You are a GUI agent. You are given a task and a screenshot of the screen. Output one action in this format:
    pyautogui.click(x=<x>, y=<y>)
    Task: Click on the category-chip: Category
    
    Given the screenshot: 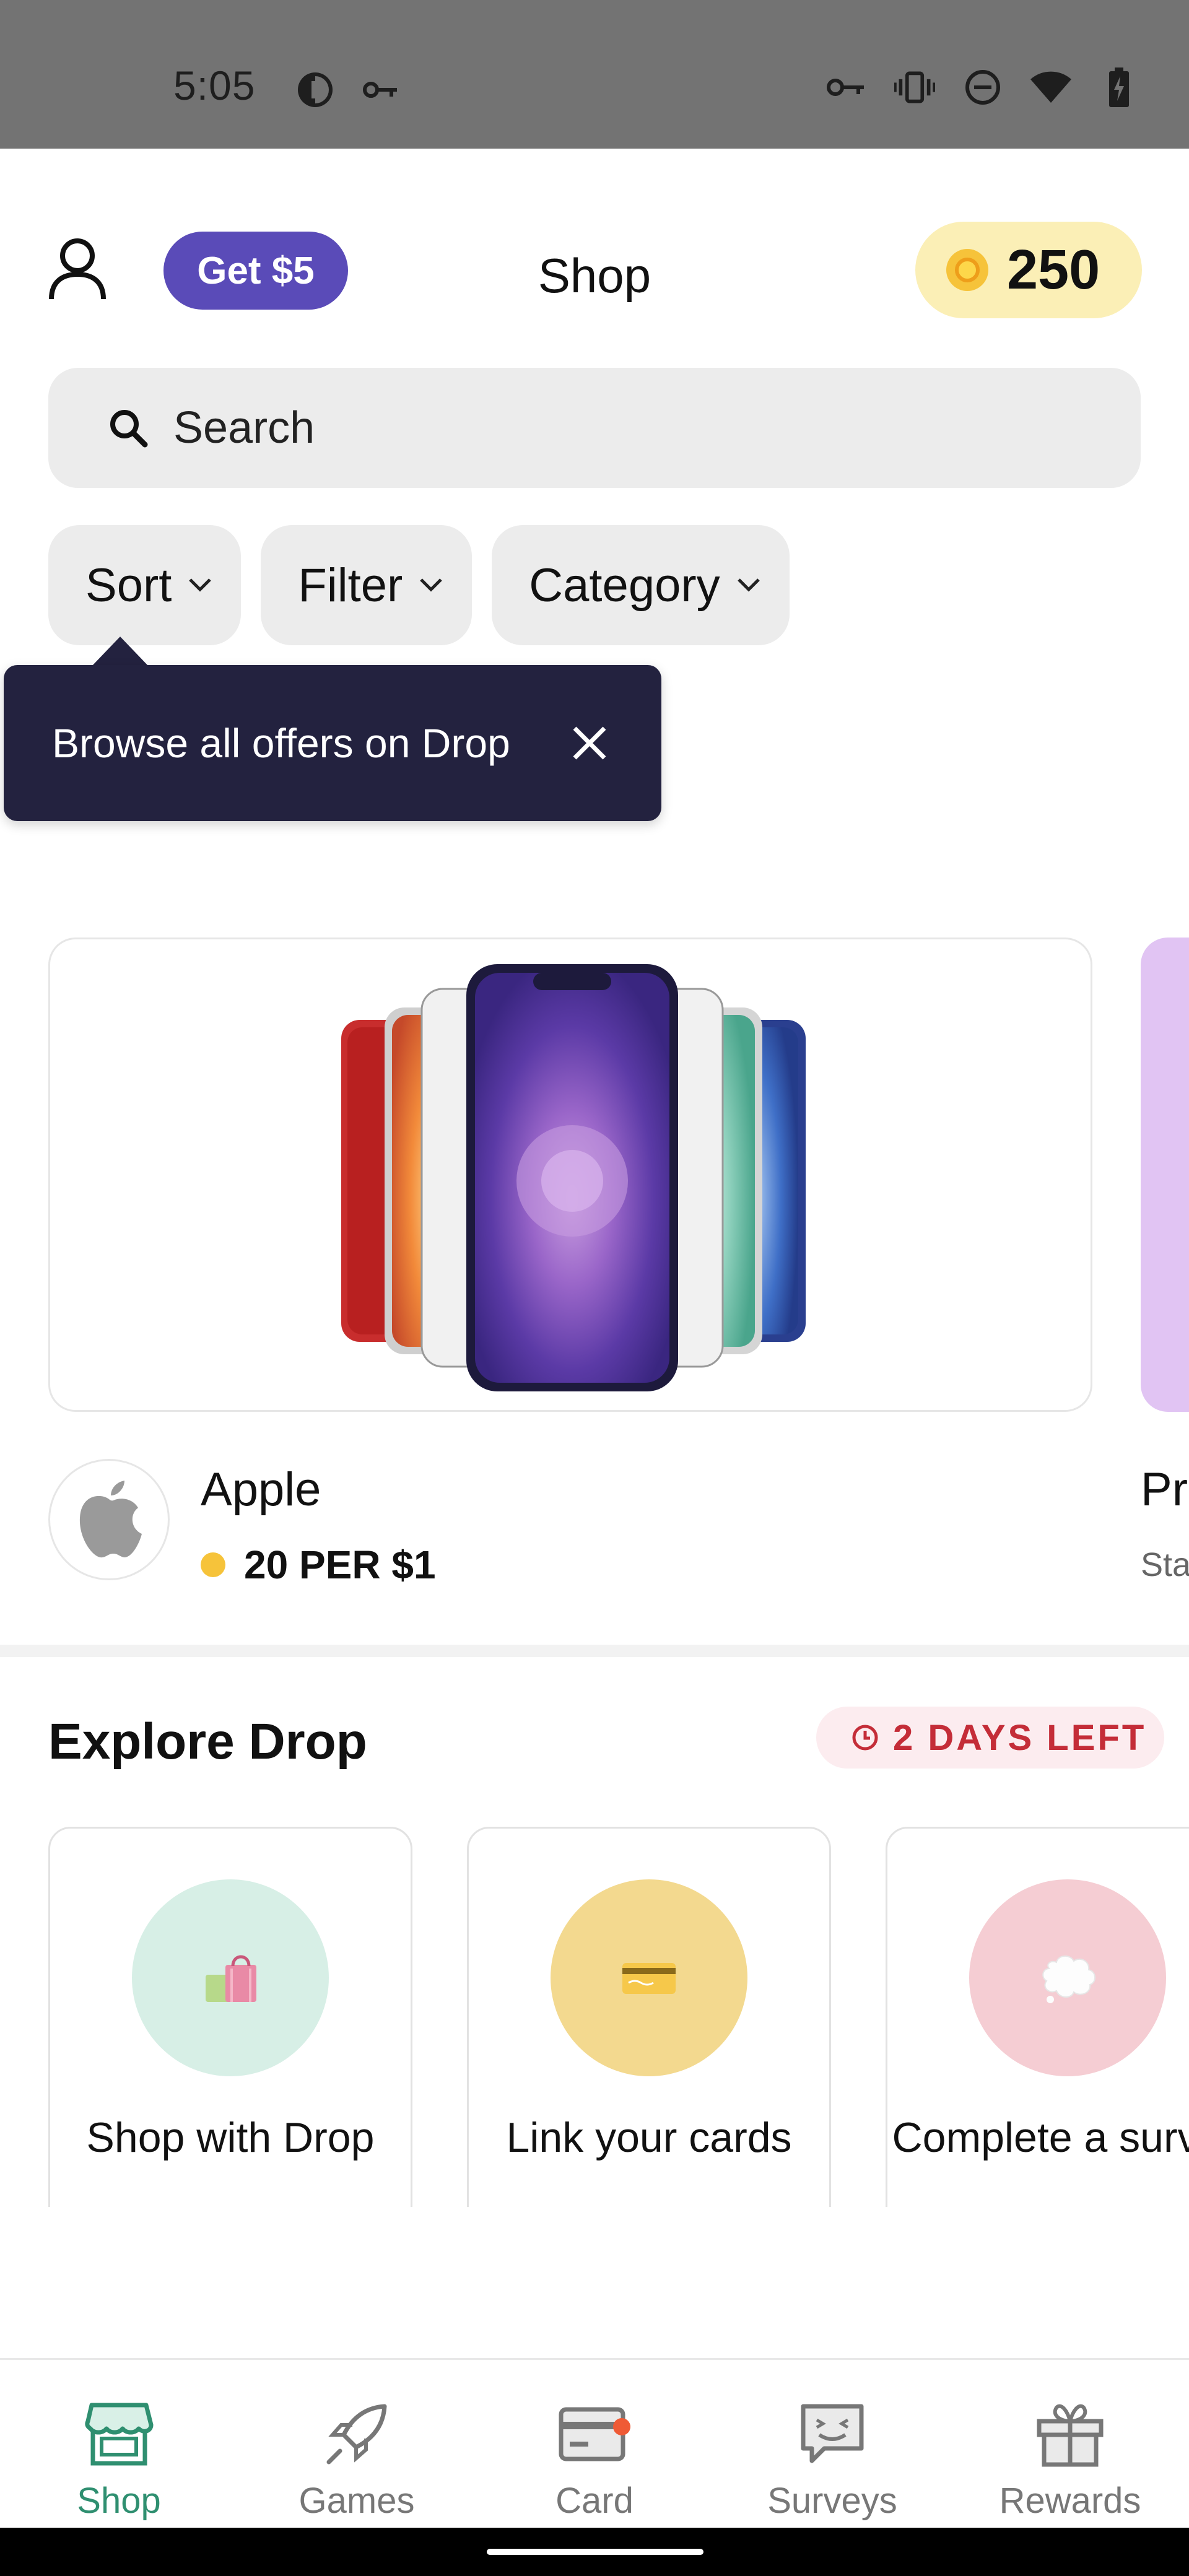 What is the action you would take?
    pyautogui.click(x=641, y=585)
    